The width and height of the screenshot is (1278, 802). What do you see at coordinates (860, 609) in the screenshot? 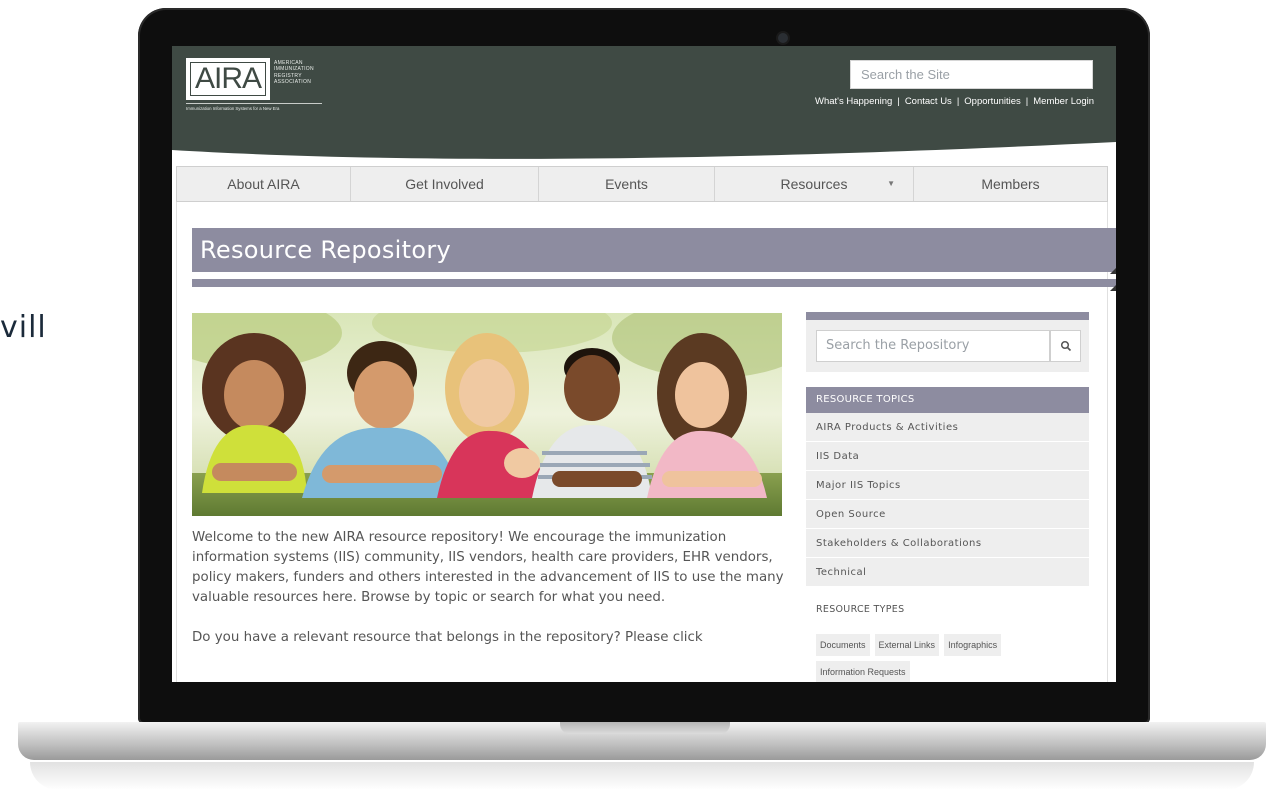
I see `resource-types-header: RESOURCE TYPES` at bounding box center [860, 609].